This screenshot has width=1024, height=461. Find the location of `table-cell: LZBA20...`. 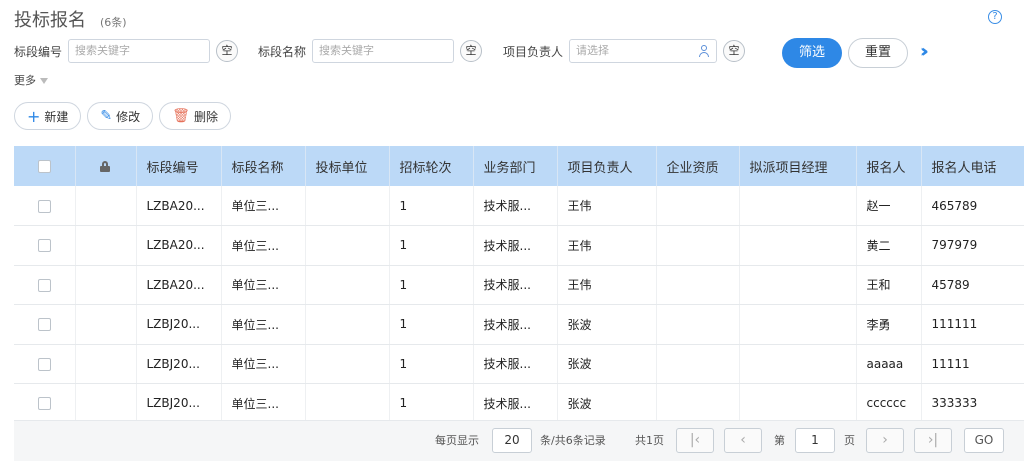

table-cell: LZBA20... is located at coordinates (179, 206).